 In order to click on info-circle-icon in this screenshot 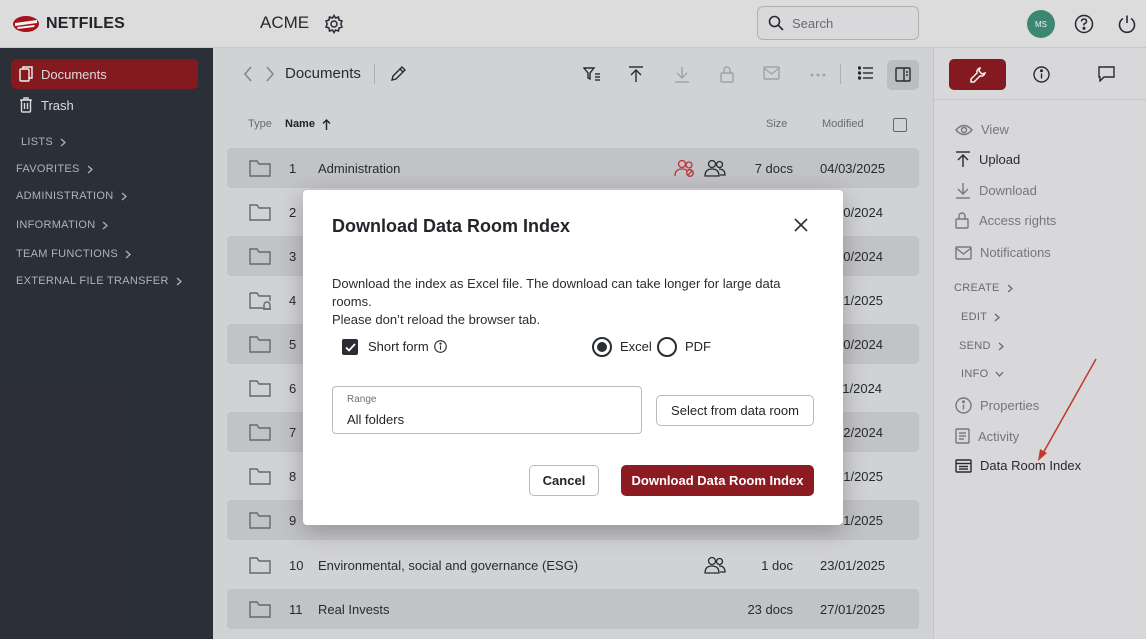, I will do `click(440, 346)`.